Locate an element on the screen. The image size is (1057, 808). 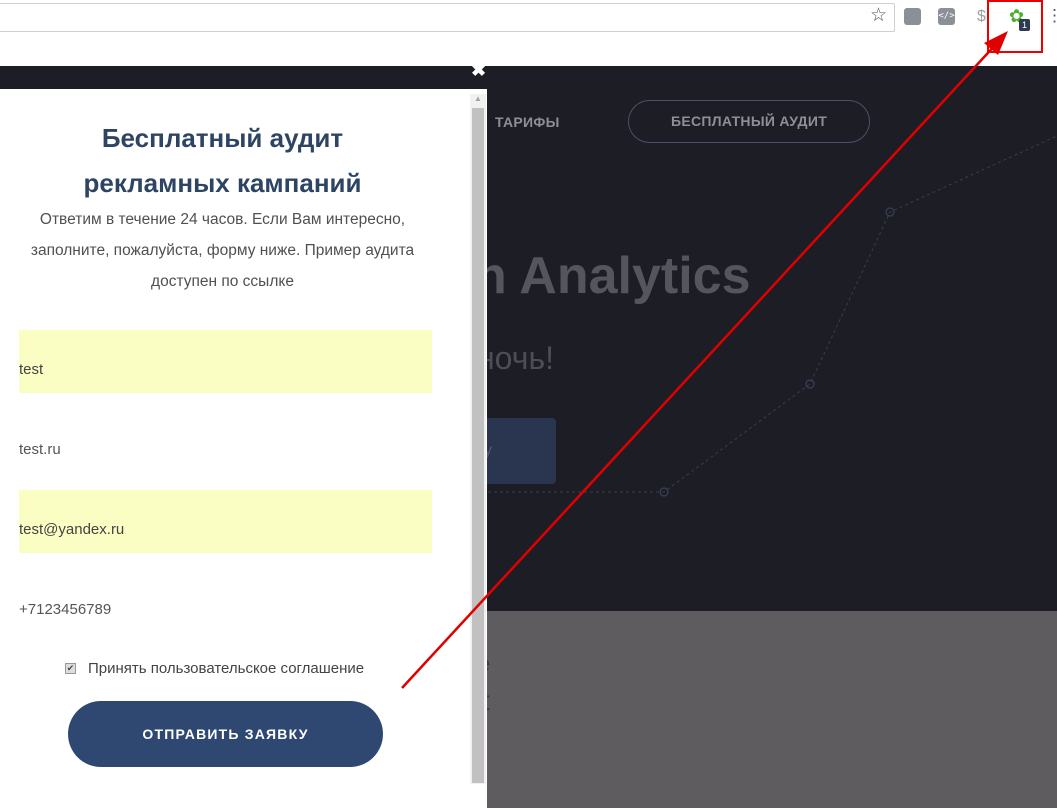
website-field is located at coordinates (225, 441).